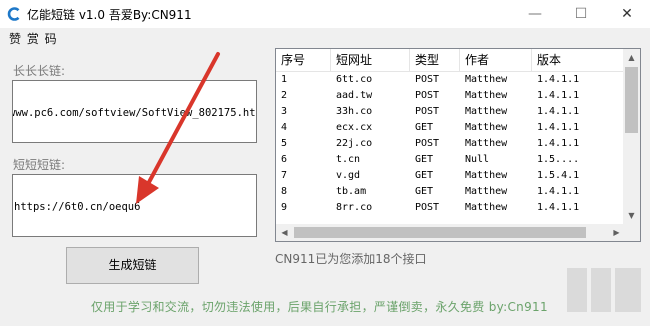  What do you see at coordinates (451, 208) in the screenshot?
I see `table-row: 9 8rr.co POST Matthew 1.4.1.1` at bounding box center [451, 208].